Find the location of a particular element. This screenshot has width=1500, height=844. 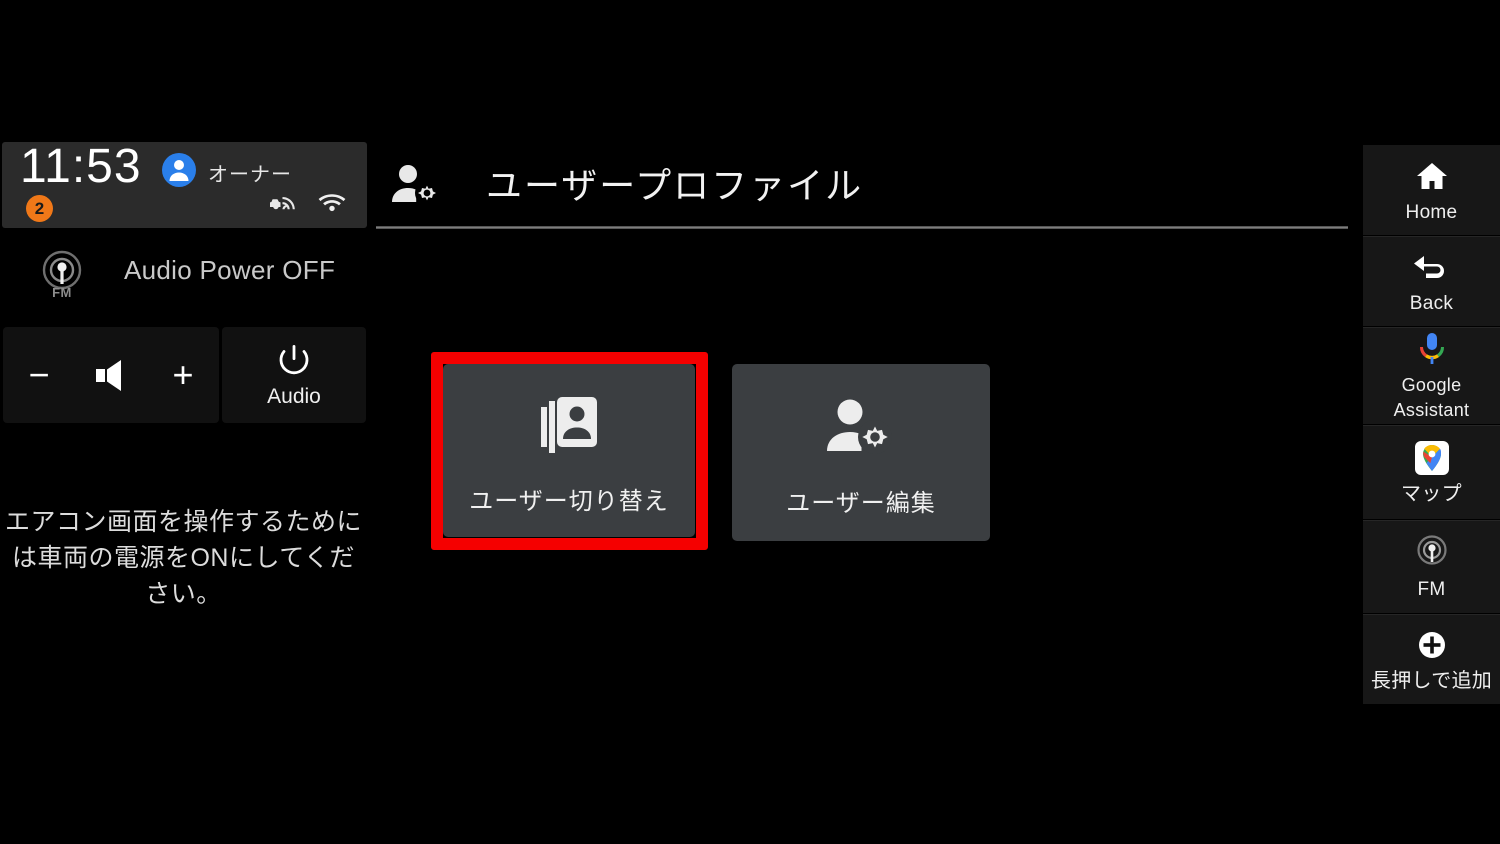

volume-down-label: − is located at coordinates (39, 374).